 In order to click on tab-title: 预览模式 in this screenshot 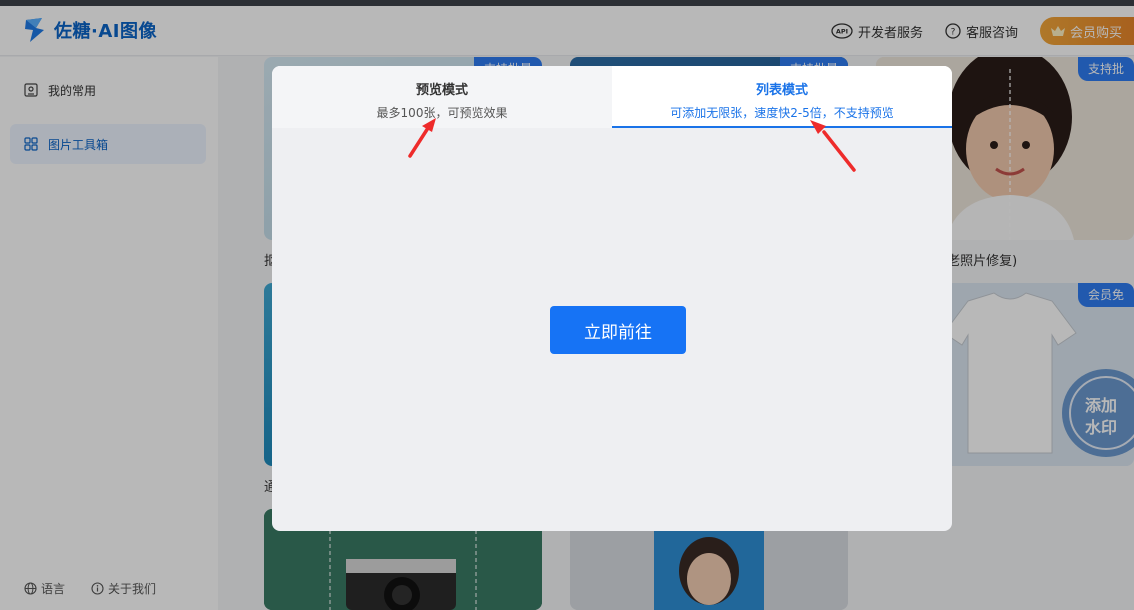, I will do `click(441, 90)`.